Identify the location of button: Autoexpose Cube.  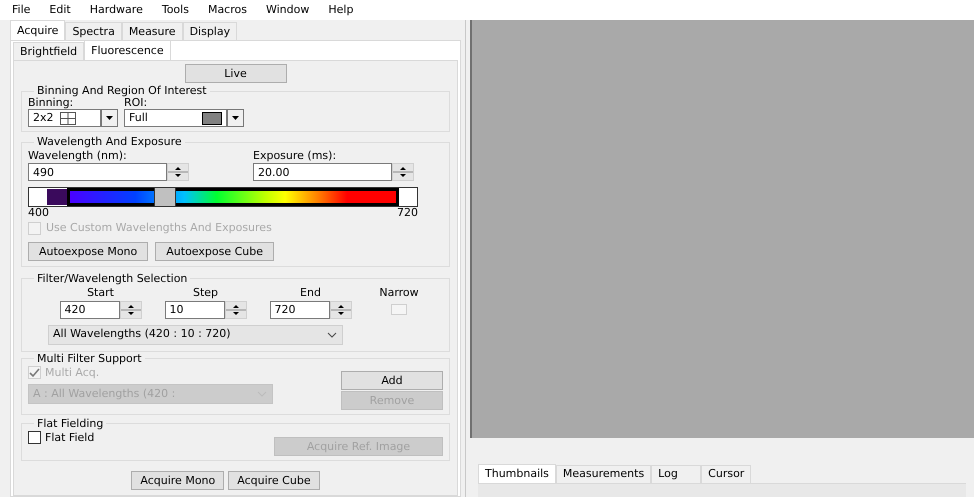
(214, 251).